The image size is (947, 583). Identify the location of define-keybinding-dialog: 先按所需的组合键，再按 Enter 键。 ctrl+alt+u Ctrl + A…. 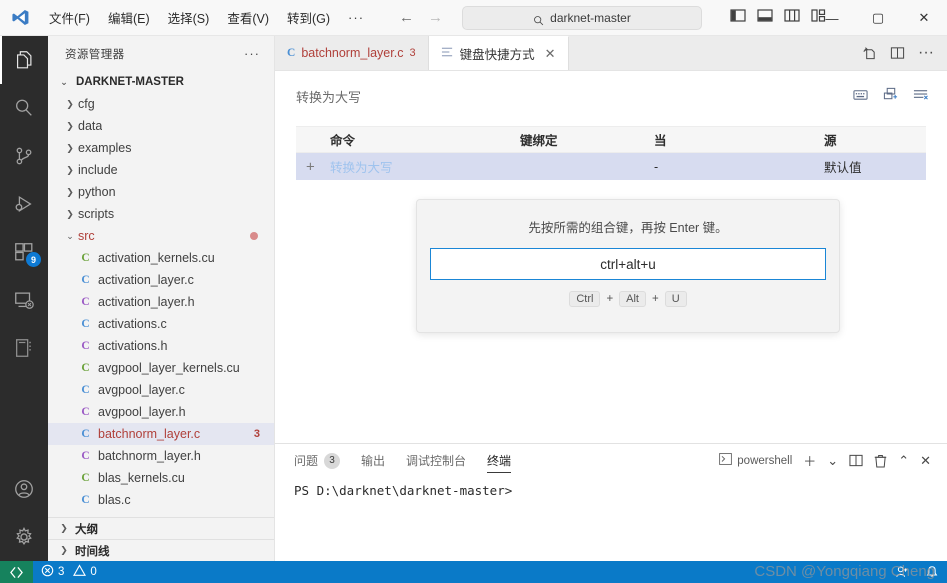
(628, 266).